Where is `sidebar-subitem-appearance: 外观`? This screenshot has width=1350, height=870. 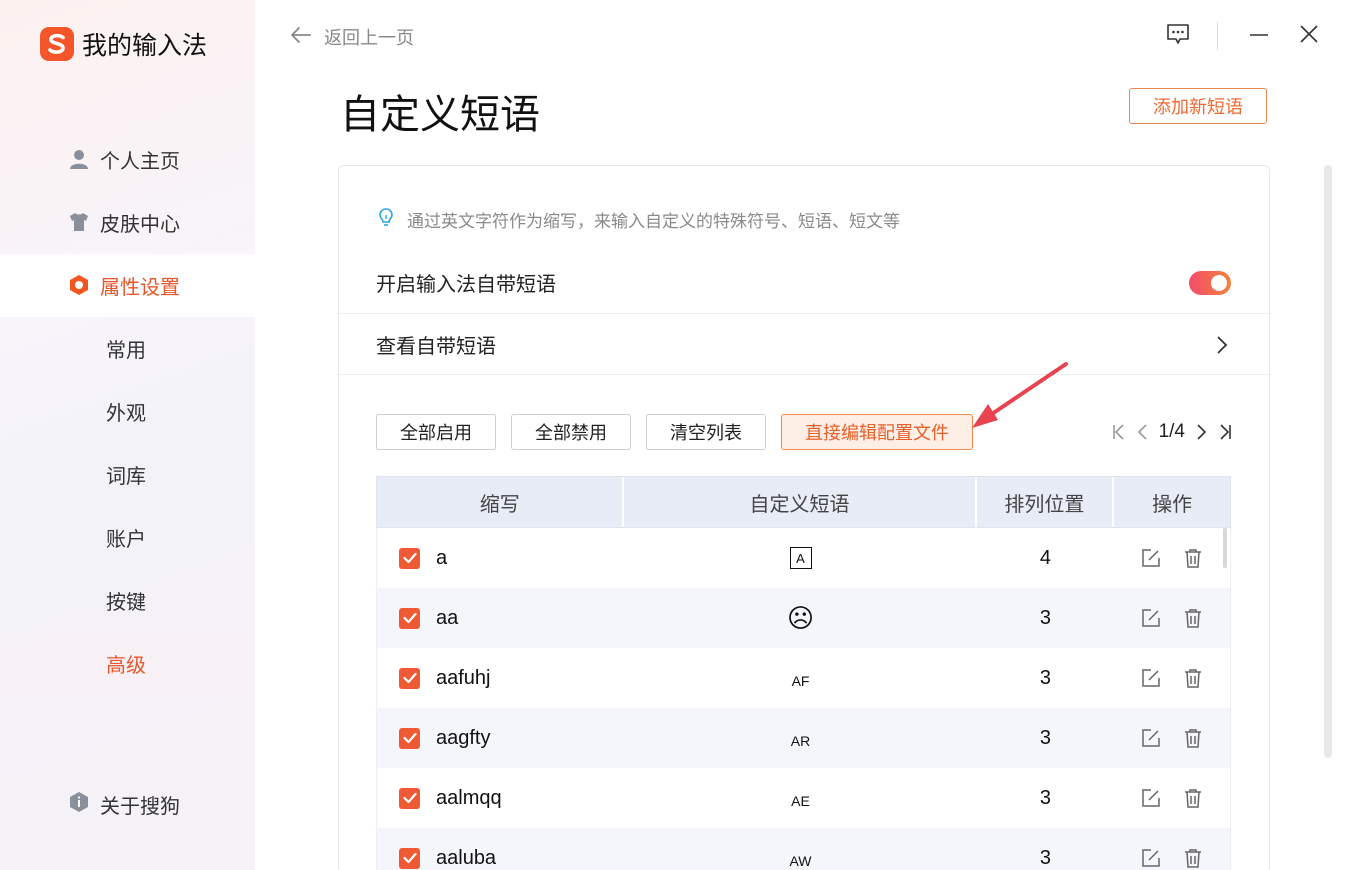
sidebar-subitem-appearance: 外观 is located at coordinates (127, 411).